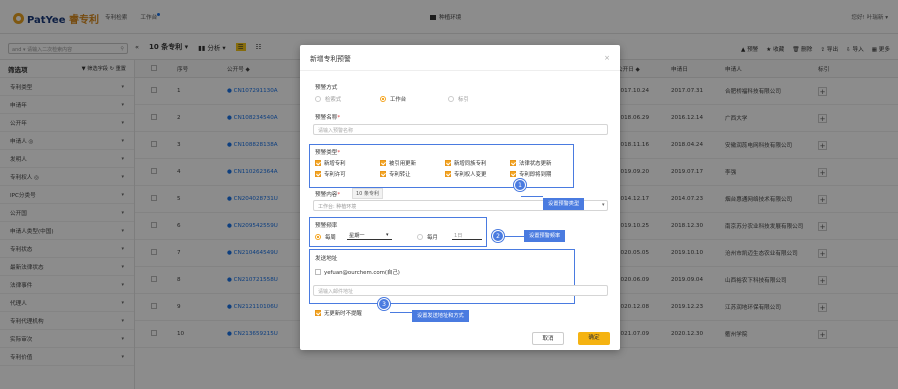 Image resolution: width=898 pixels, height=389 pixels. I want to click on frequency-monthly-radio: 每月, so click(427, 237).